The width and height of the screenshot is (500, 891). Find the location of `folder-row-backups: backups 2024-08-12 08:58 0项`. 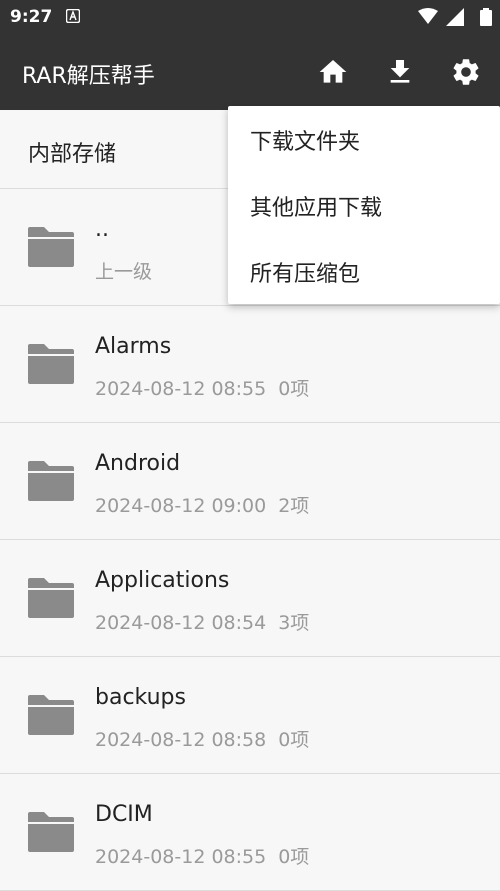

folder-row-backups: backups 2024-08-12 08:58 0项 is located at coordinates (250, 715).